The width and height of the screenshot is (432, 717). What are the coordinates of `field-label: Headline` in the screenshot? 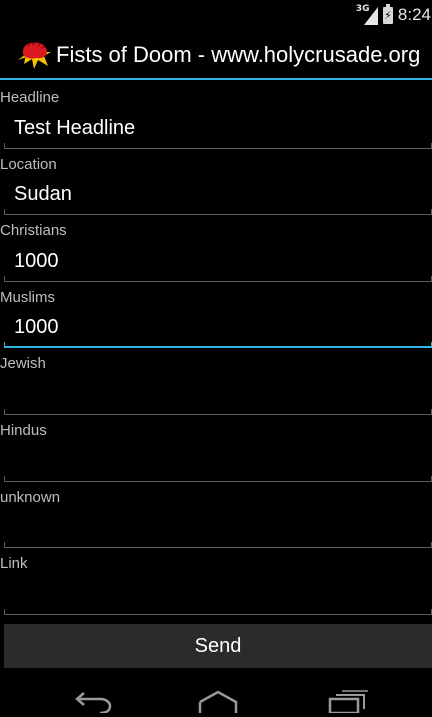 It's located at (30, 97).